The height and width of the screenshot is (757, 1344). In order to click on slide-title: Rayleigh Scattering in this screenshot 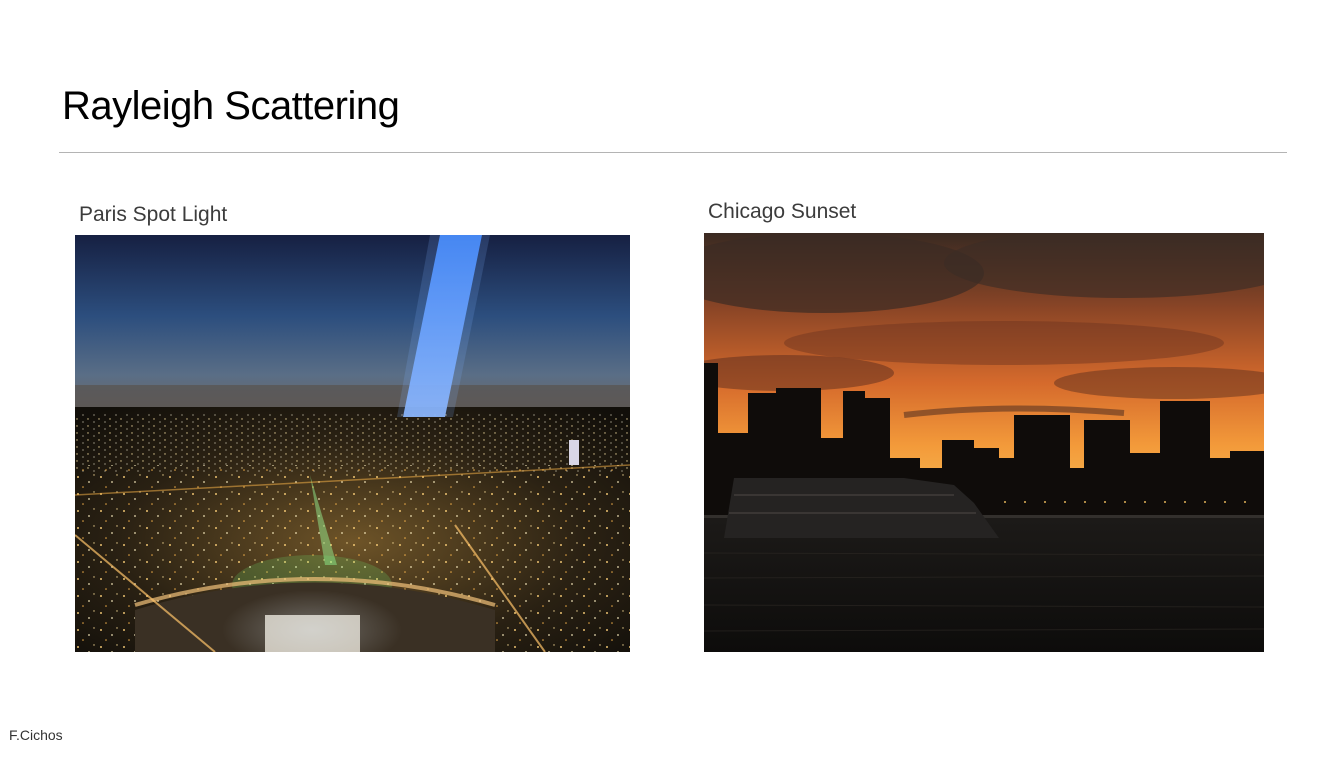, I will do `click(231, 106)`.